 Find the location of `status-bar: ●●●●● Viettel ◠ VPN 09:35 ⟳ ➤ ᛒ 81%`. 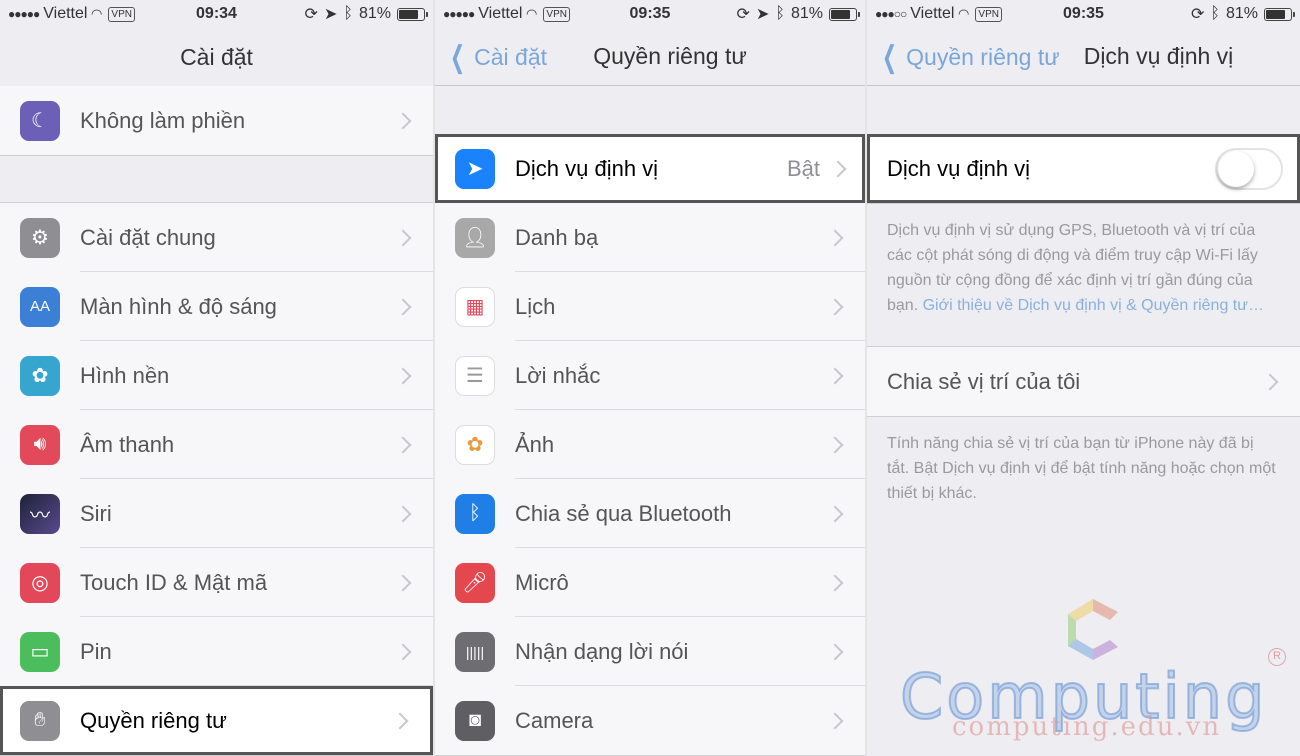

status-bar: ●●●●● Viettel ◠ VPN 09:35 ⟳ ➤ ᛒ 81% is located at coordinates (650, 14).